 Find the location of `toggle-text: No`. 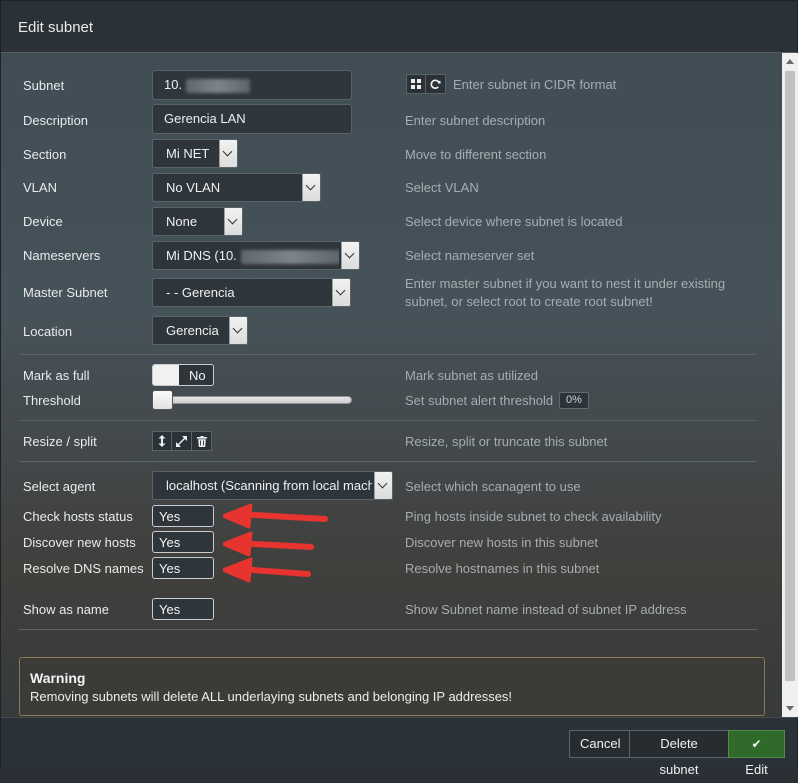

toggle-text: No is located at coordinates (197, 375).